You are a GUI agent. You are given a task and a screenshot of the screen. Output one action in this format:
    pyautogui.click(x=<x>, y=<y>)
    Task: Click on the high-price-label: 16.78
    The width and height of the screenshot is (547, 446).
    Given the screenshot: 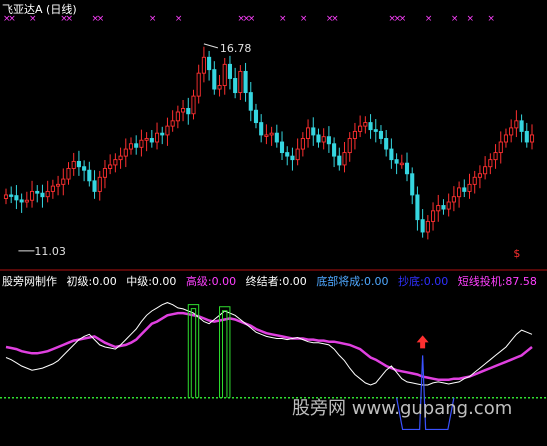 What is the action you would take?
    pyautogui.click(x=236, y=48)
    